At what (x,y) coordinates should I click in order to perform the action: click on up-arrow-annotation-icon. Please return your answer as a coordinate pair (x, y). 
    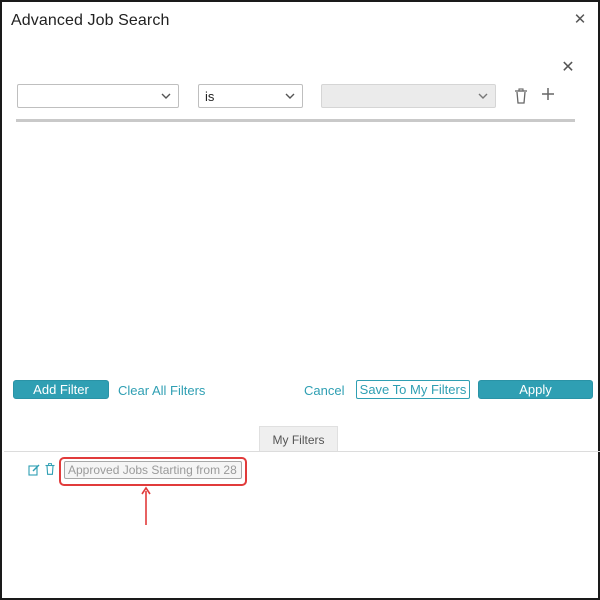
    Looking at the image, I should click on (146, 505).